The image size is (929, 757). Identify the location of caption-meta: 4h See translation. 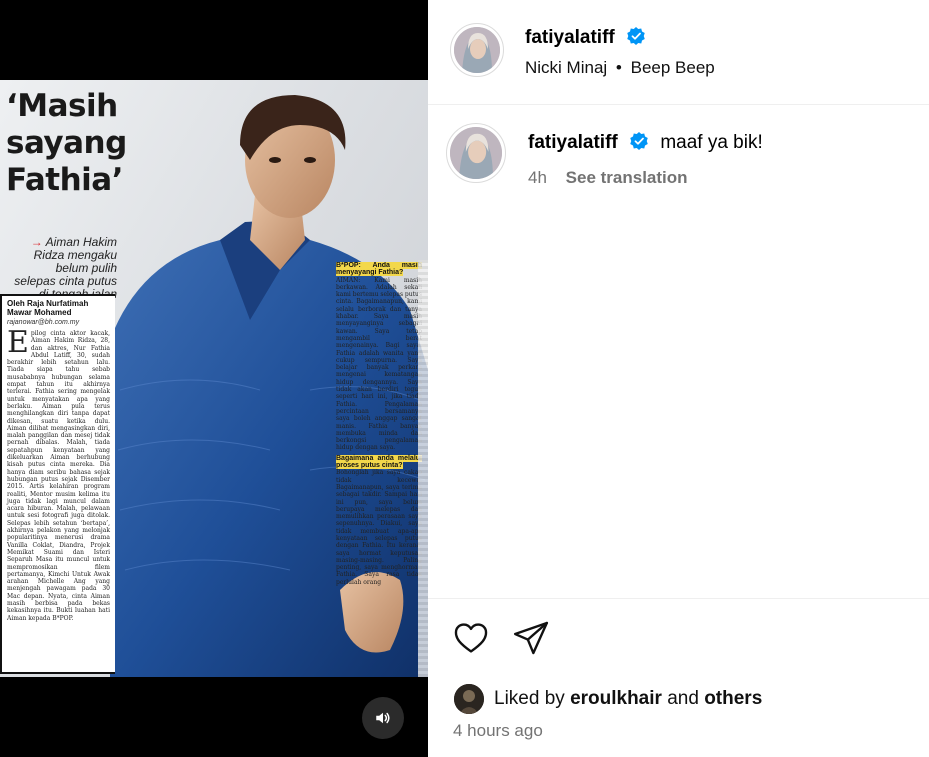
(608, 178).